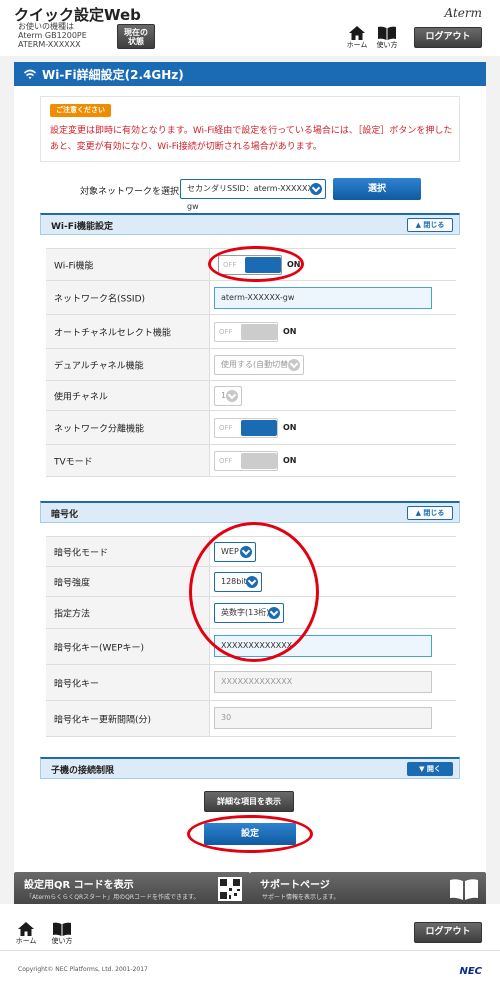 This screenshot has width=500, height=991. Describe the element at coordinates (323, 298) in the screenshot. I see `ssid-input: aterm-XXXXXX-gw` at that location.